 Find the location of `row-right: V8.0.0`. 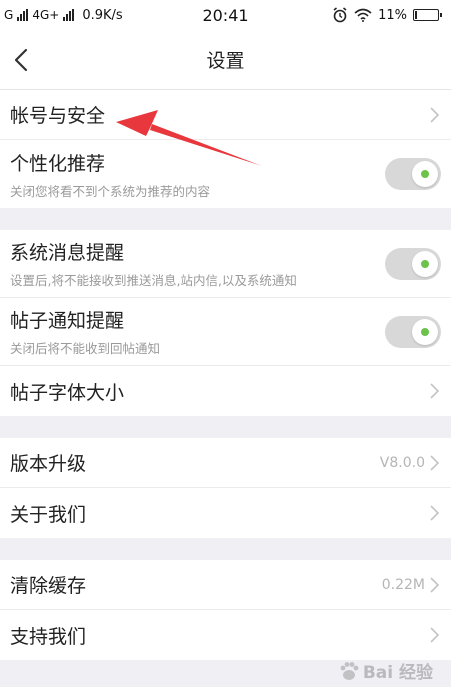

row-right: V8.0.0 is located at coordinates (410, 463).